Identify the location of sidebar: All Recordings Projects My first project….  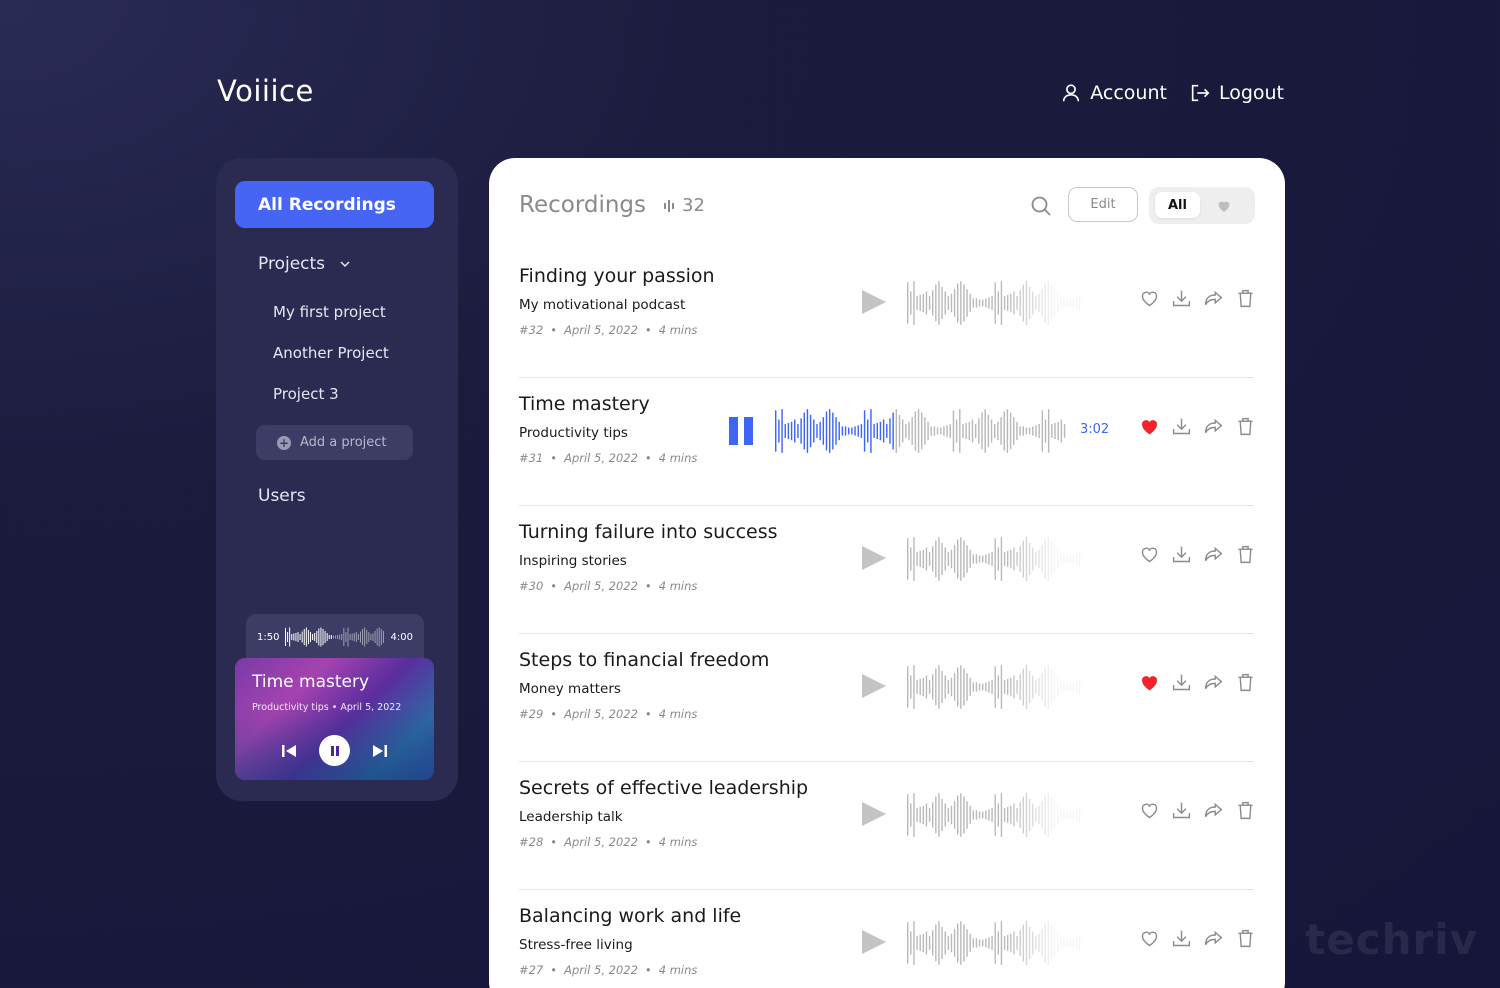
(337, 479).